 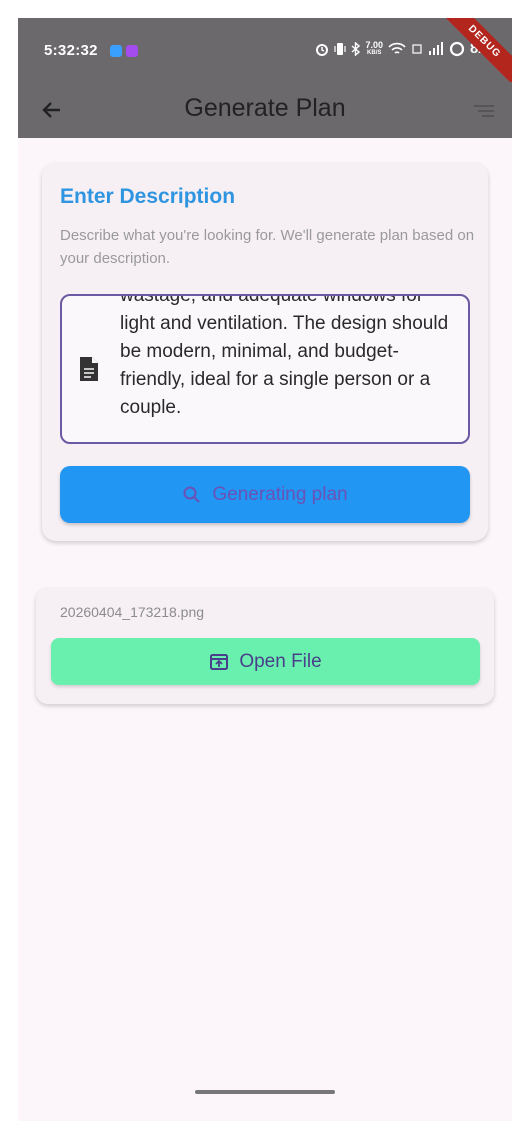 I want to click on app-bar: Generate Plan, so click(x=265, y=110).